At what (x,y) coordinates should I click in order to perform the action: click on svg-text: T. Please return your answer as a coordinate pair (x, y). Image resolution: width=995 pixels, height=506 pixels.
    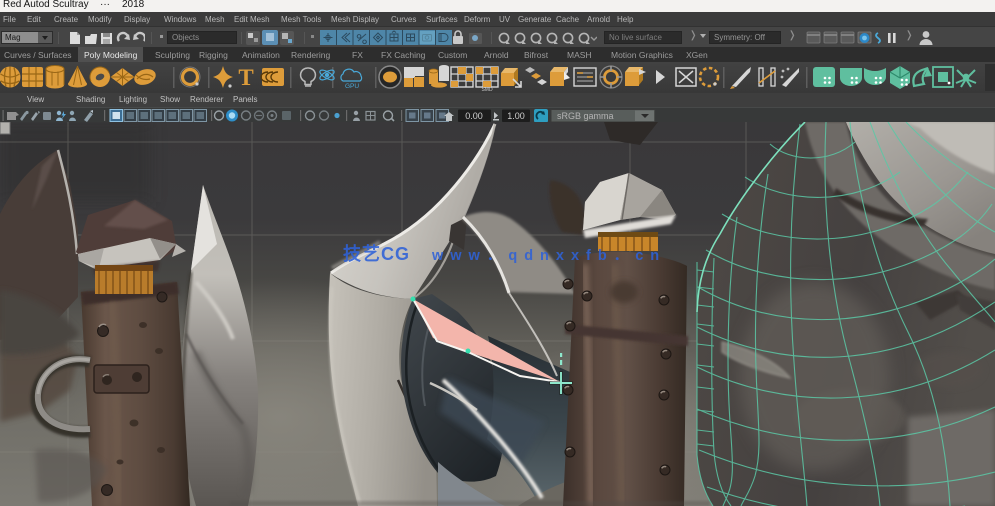
    Looking at the image, I should click on (245, 77).